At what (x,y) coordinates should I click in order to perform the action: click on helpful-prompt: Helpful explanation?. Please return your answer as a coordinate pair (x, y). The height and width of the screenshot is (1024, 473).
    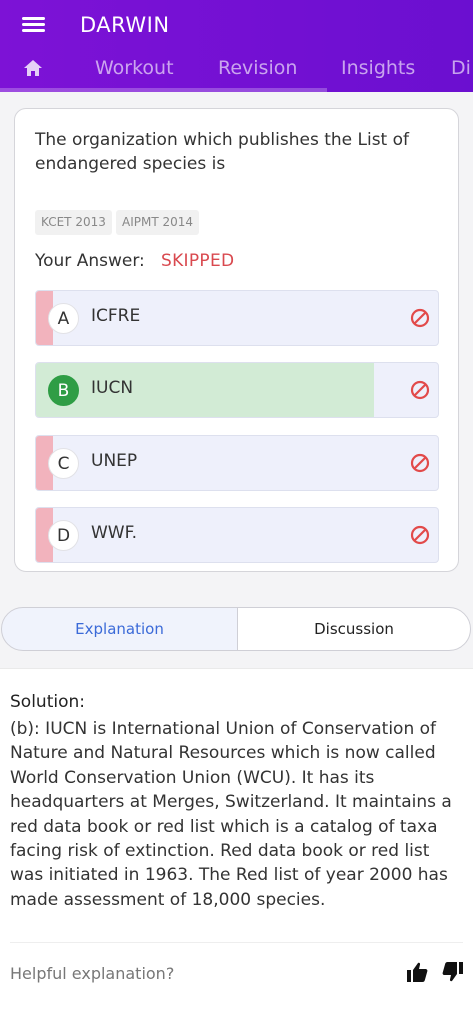
    Looking at the image, I should click on (92, 973).